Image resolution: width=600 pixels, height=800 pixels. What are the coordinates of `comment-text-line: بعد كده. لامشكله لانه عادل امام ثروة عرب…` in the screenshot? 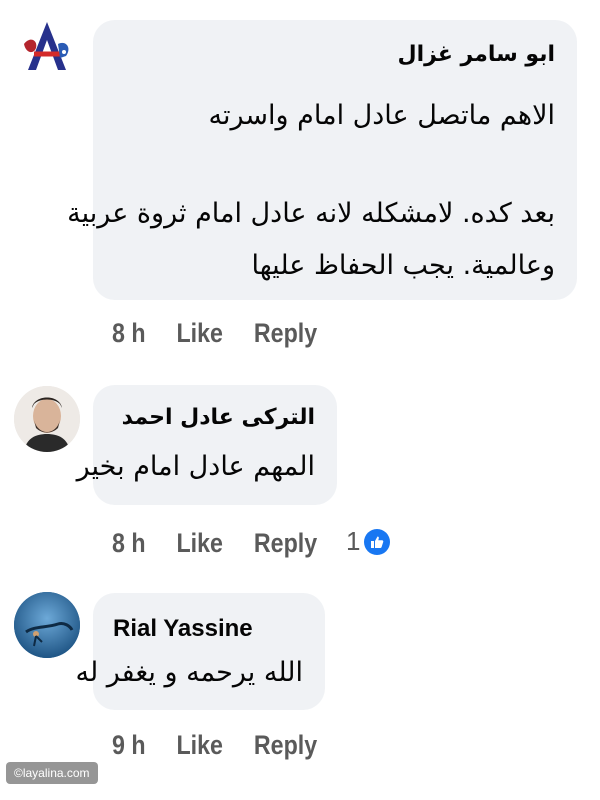 It's located at (311, 213).